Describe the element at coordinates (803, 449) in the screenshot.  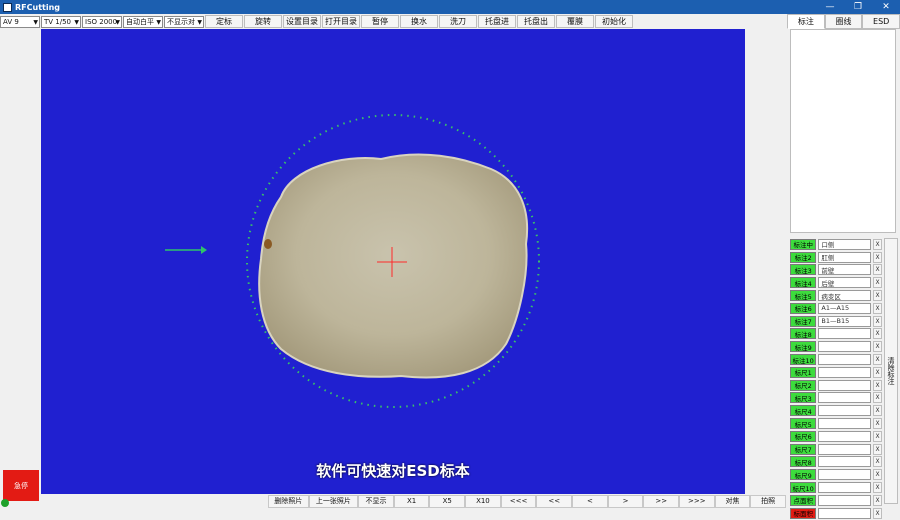
I see `annotation-label-button: 标尺7` at that location.